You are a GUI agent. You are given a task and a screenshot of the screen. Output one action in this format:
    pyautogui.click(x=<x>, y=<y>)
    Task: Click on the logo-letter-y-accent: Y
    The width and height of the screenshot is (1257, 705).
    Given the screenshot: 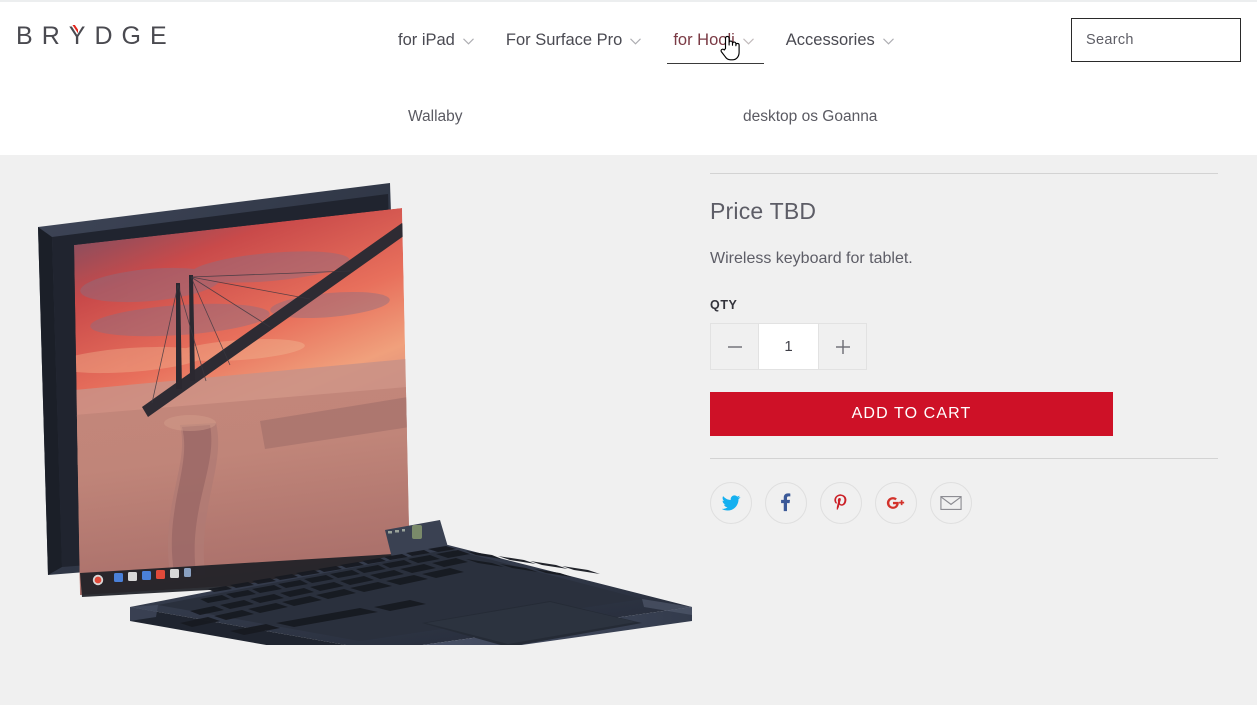 What is the action you would take?
    pyautogui.click(x=82, y=36)
    